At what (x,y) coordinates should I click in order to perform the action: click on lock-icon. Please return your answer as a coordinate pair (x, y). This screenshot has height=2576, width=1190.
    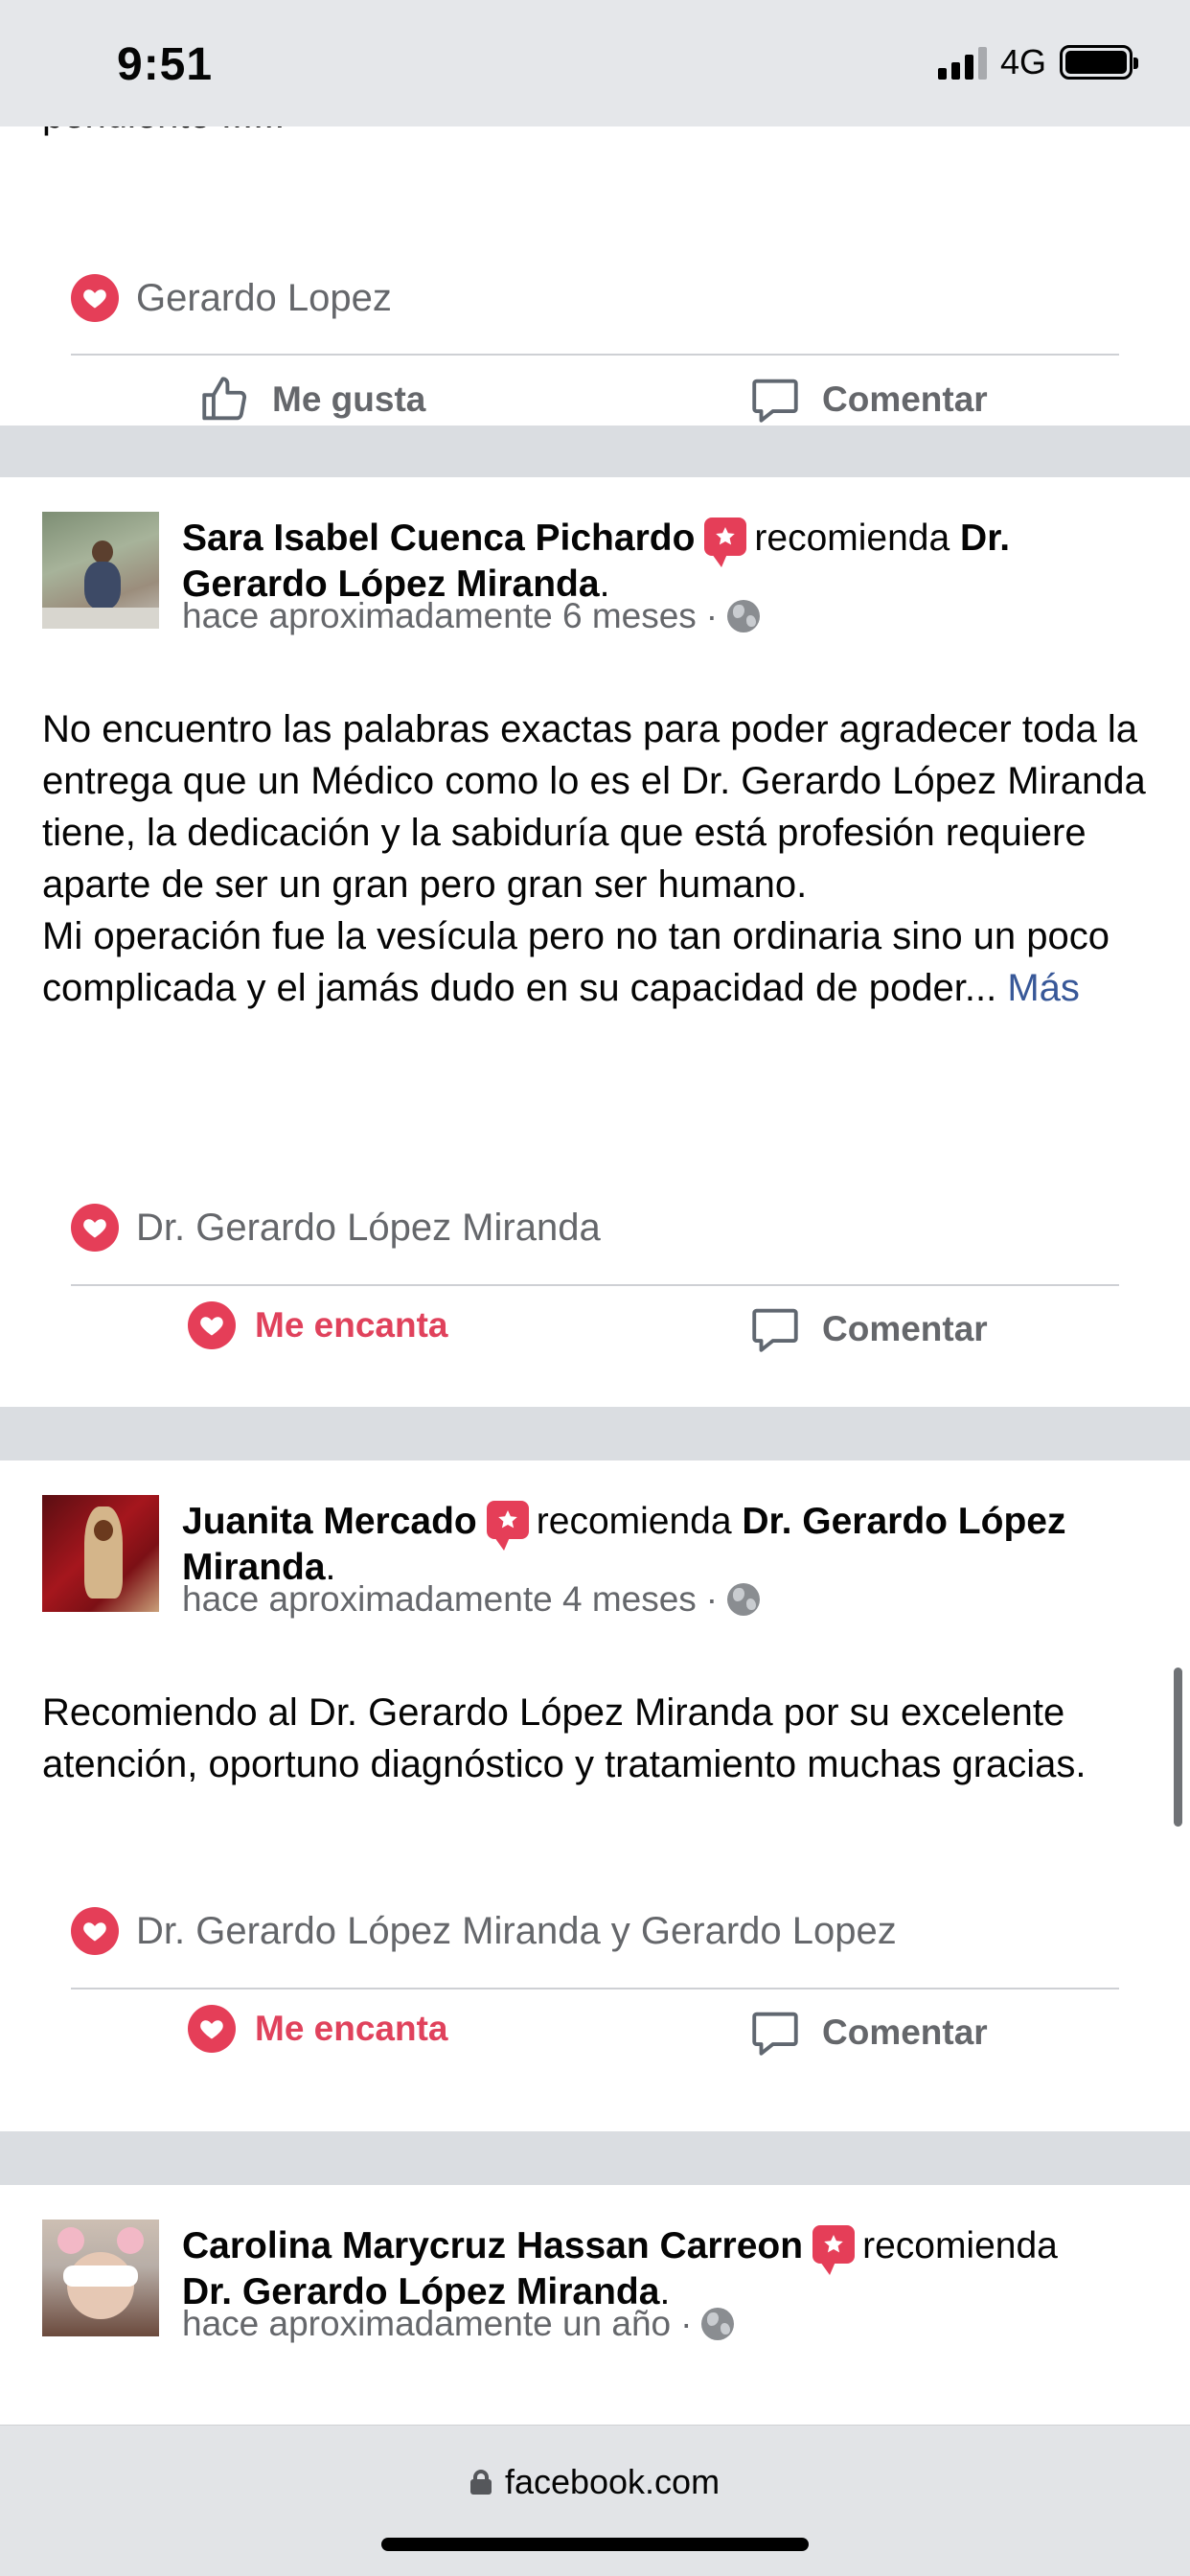
    Looking at the image, I should click on (481, 2482).